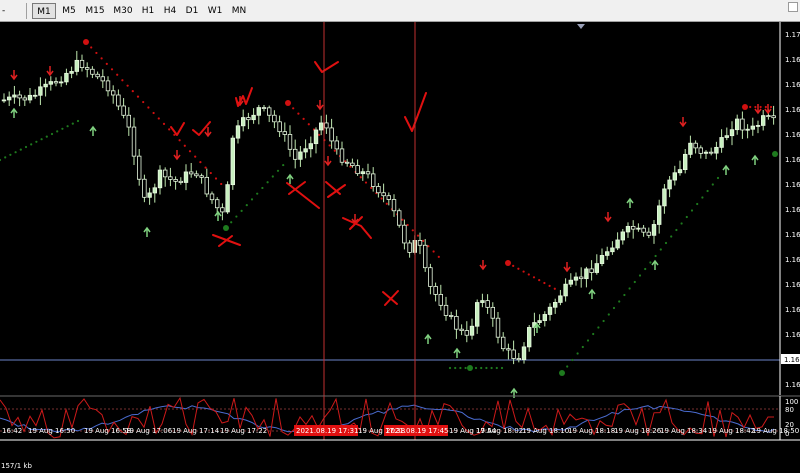 The height and width of the screenshot is (473, 800). What do you see at coordinates (95, 11) in the screenshot?
I see `timeframe-m15-button: M15` at bounding box center [95, 11].